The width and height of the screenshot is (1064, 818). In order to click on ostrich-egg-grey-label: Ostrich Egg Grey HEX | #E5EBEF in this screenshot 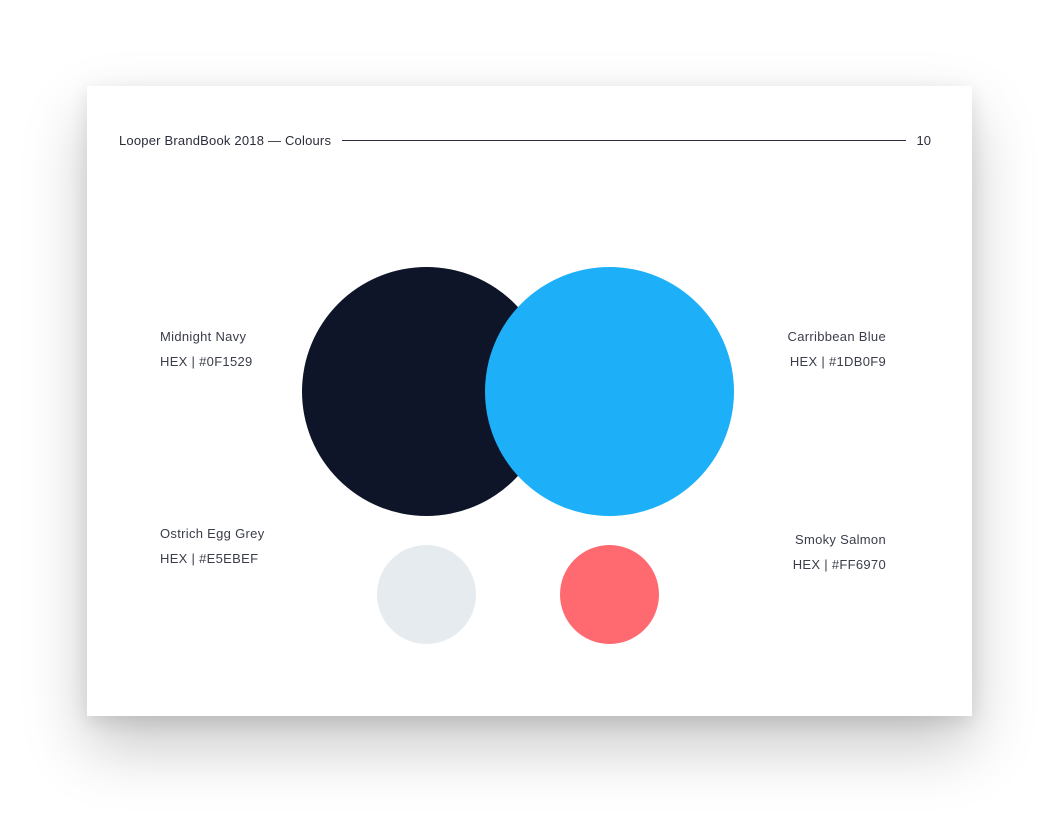, I will do `click(212, 546)`.